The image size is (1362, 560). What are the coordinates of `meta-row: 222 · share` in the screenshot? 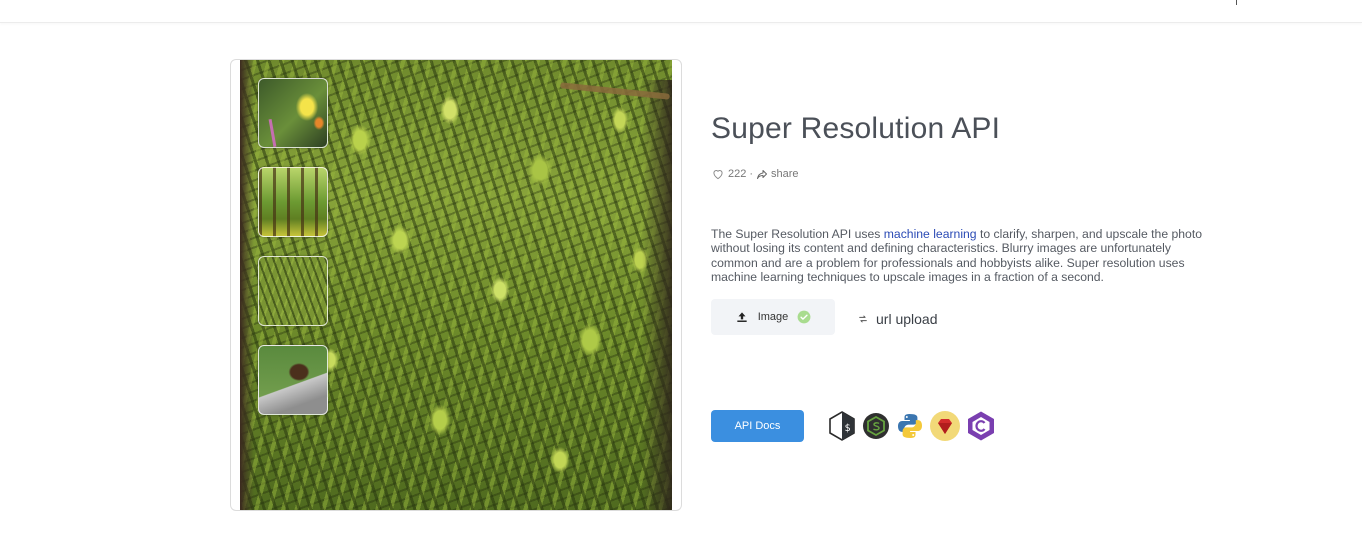 It's located at (755, 174).